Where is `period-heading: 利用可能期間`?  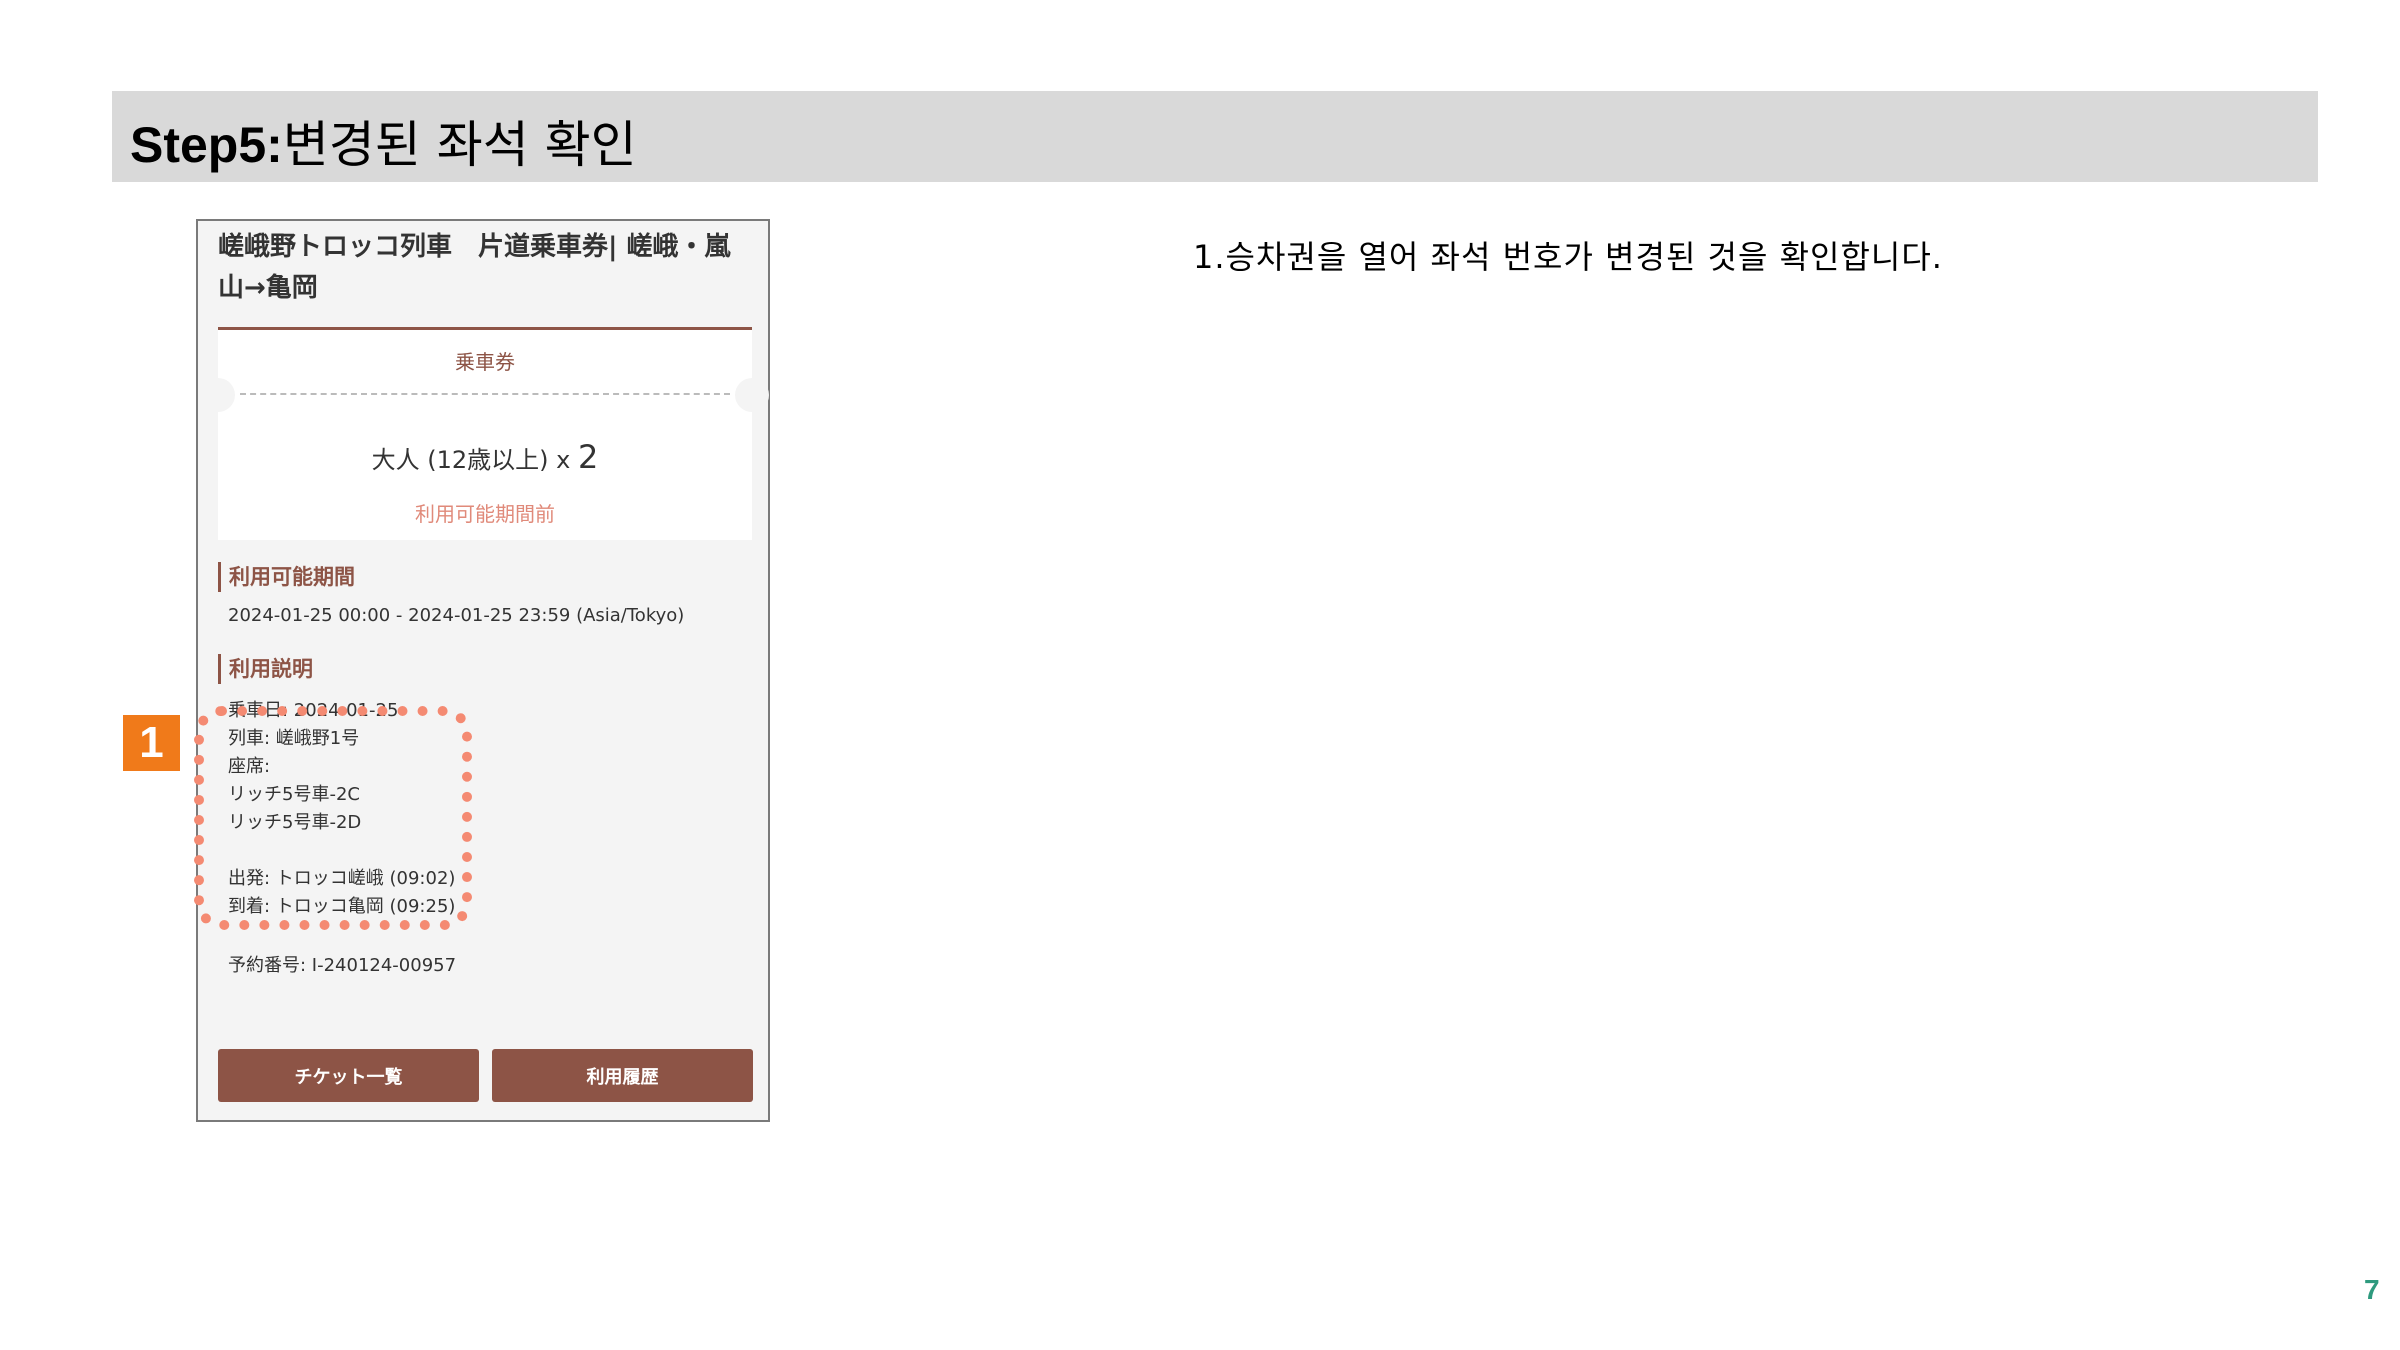 period-heading: 利用可能期間 is located at coordinates (373, 577).